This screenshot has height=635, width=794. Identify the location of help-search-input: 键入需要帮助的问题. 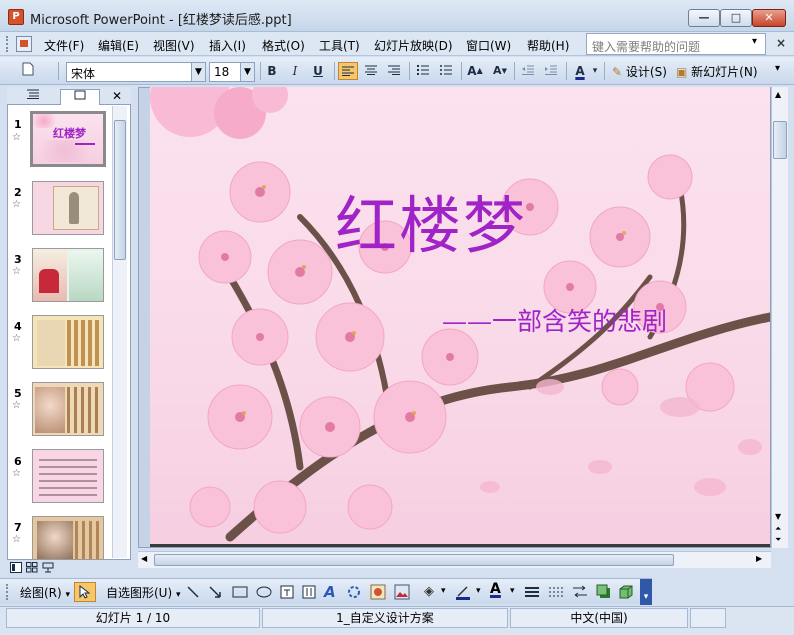
(676, 44).